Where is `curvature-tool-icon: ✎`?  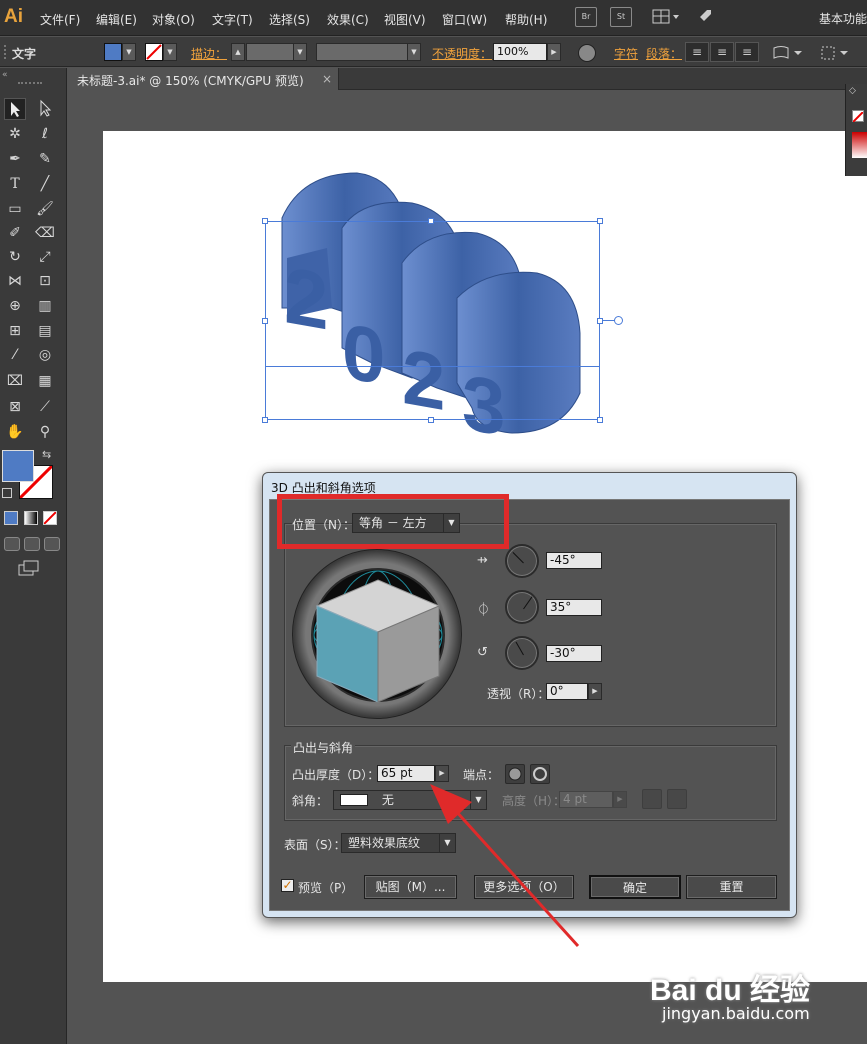
curvature-tool-icon: ✎ is located at coordinates (45, 159).